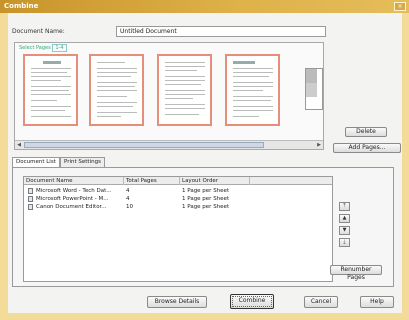 This screenshot has width=409, height=320. What do you see at coordinates (356, 273) in the screenshot?
I see `renumber-pages-button: Renumber Pages` at bounding box center [356, 273].